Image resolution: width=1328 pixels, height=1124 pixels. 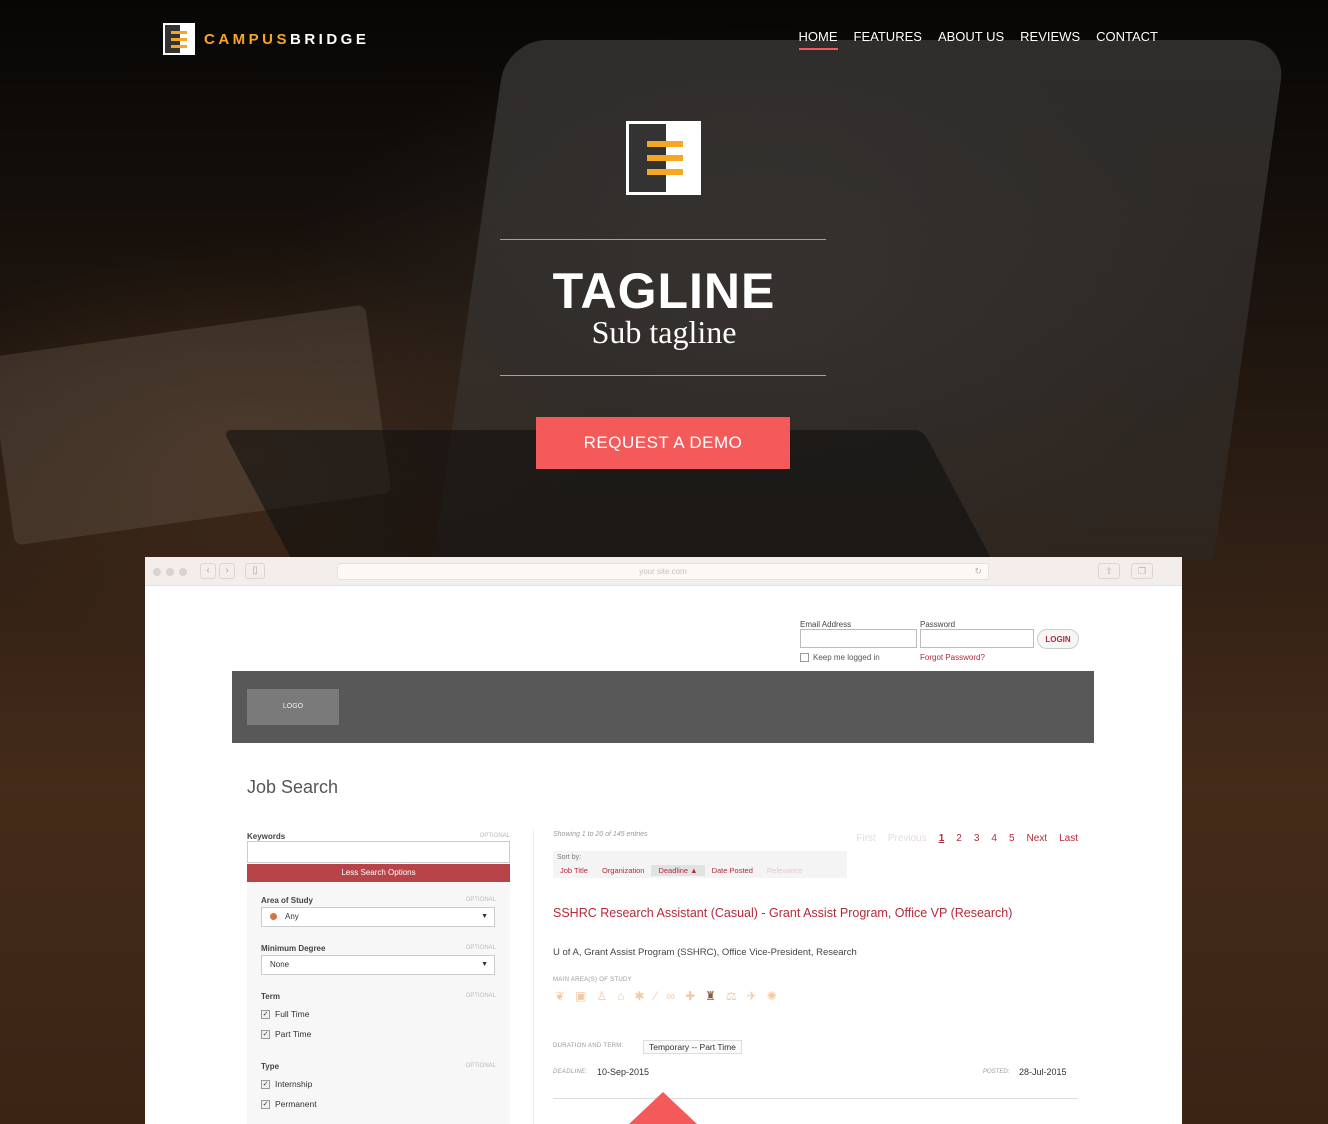 What do you see at coordinates (286, 1034) in the screenshot?
I see `term-part-time: ✓ Part Time` at bounding box center [286, 1034].